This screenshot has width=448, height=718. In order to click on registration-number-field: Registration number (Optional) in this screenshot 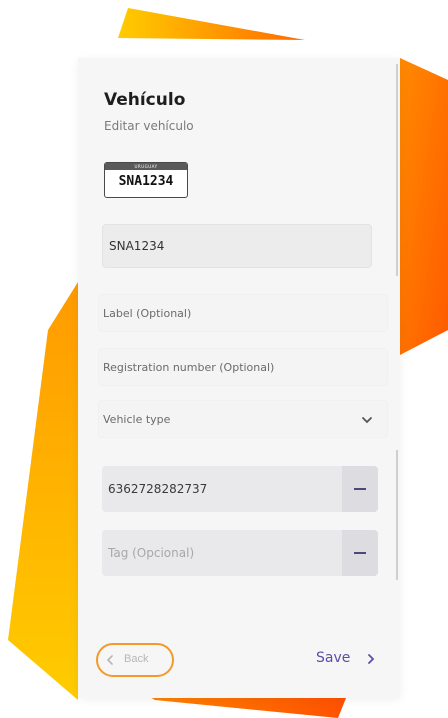, I will do `click(243, 367)`.